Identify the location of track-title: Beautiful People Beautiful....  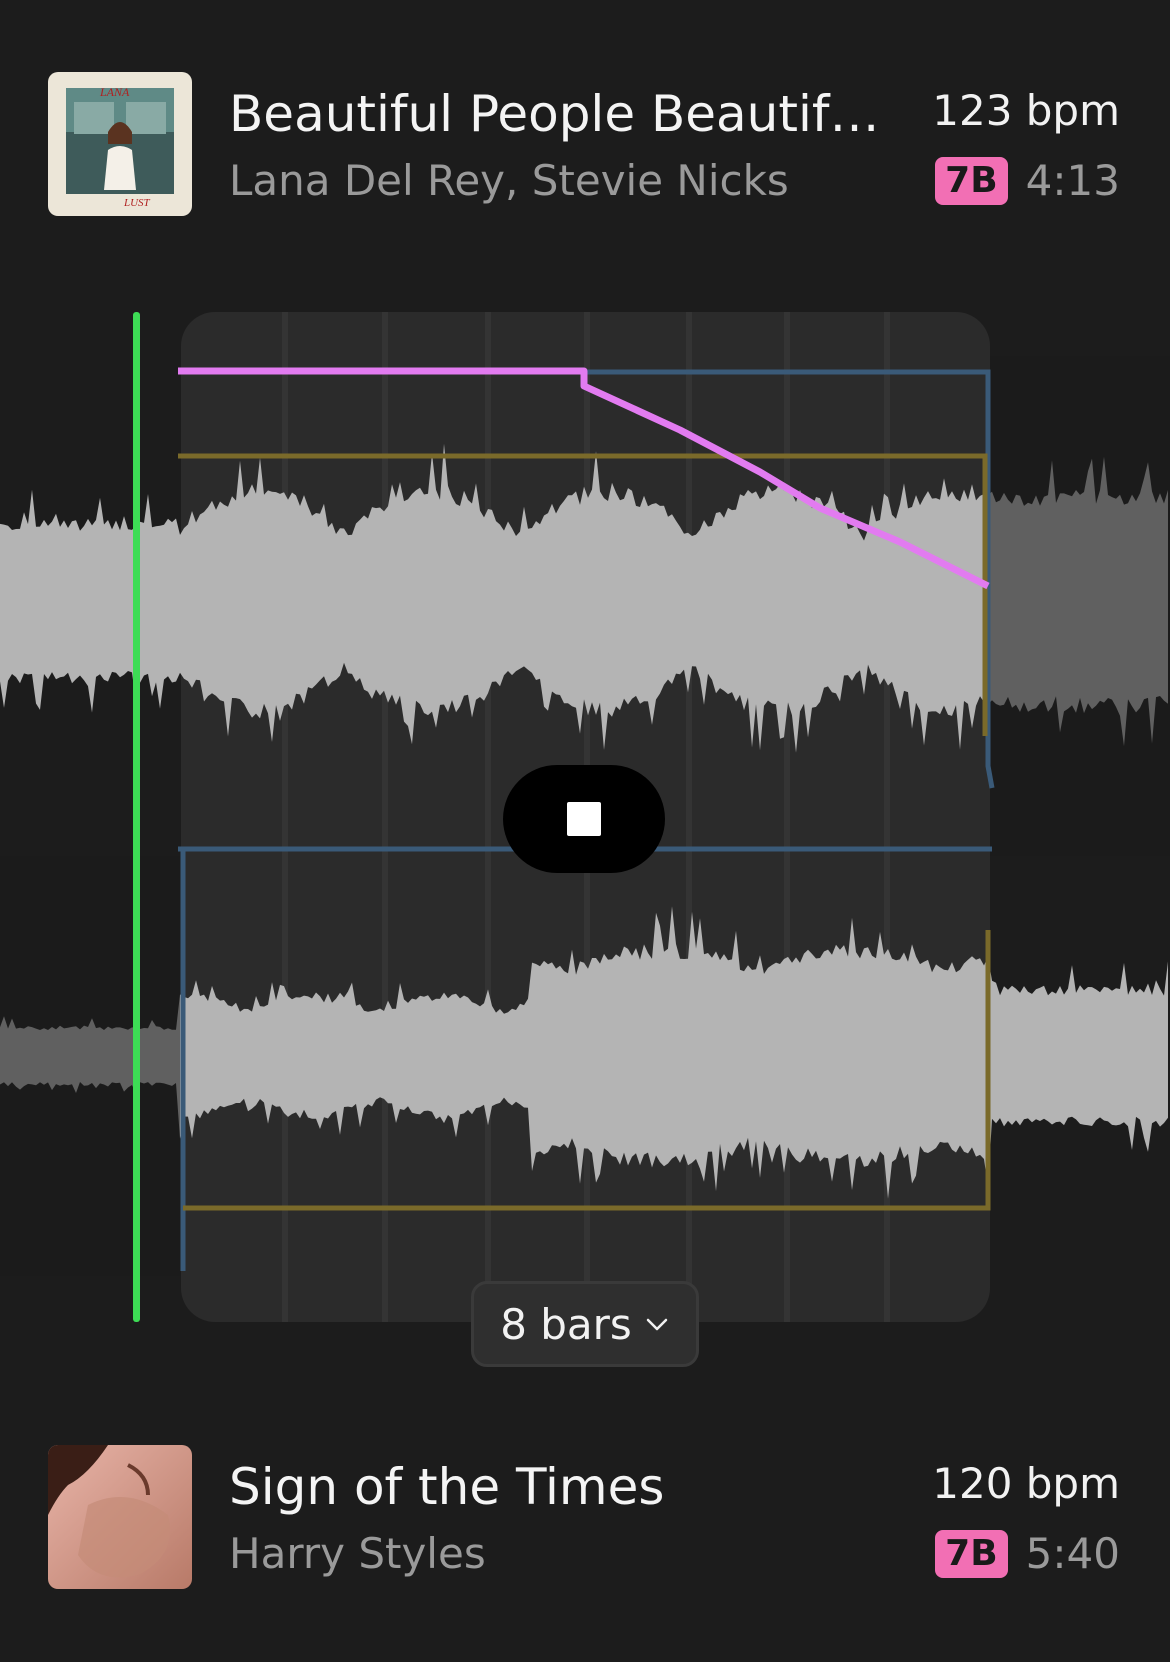
(569, 114).